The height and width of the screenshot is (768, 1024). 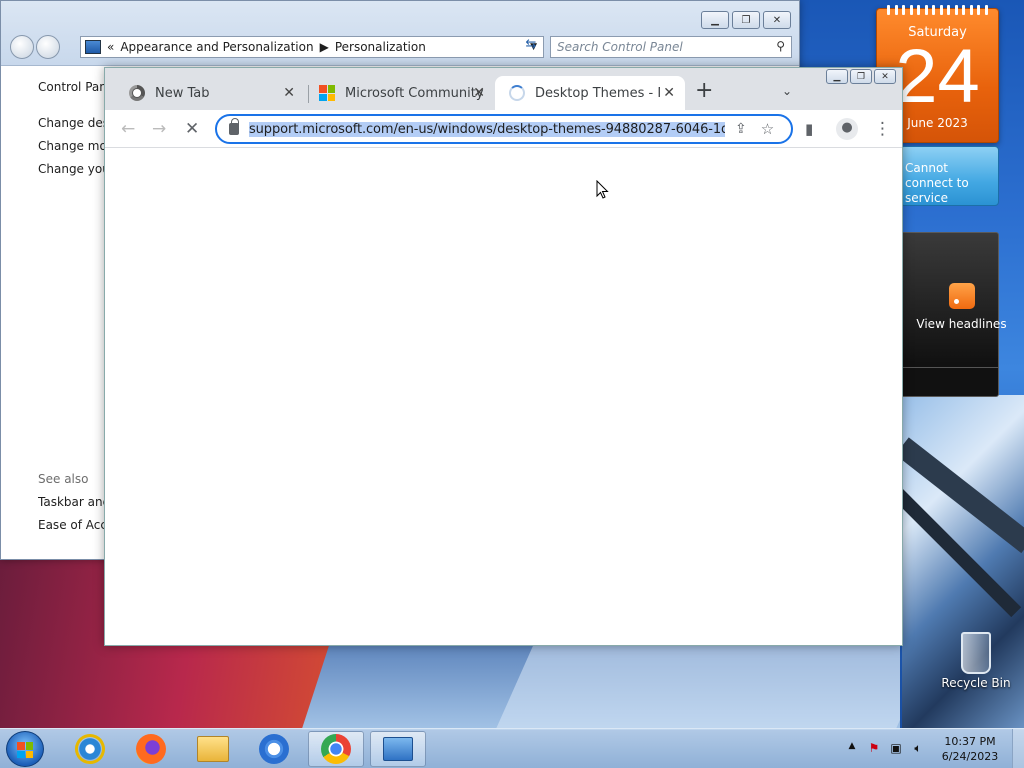 I want to click on folder-icon, so click(x=213, y=749).